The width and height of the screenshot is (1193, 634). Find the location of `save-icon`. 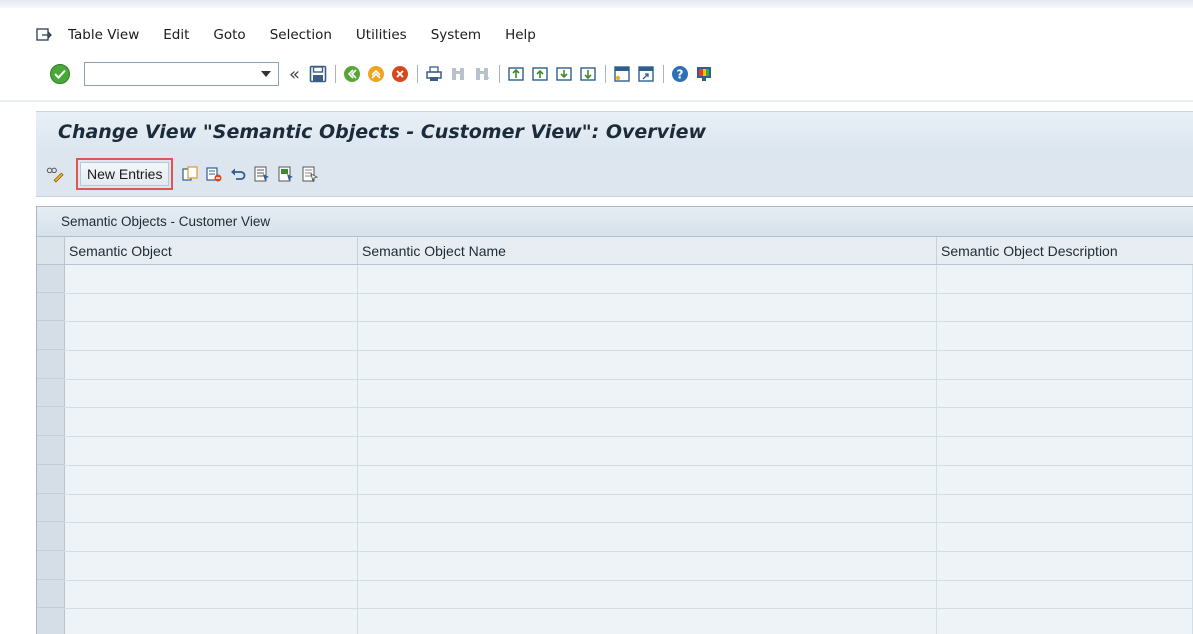

save-icon is located at coordinates (318, 74).